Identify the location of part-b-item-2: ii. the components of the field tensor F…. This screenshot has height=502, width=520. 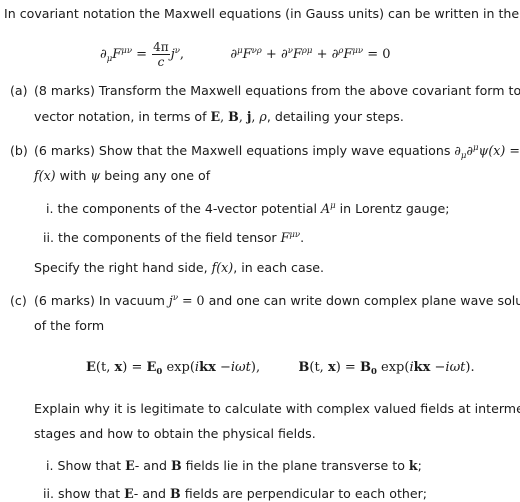
(174, 237).